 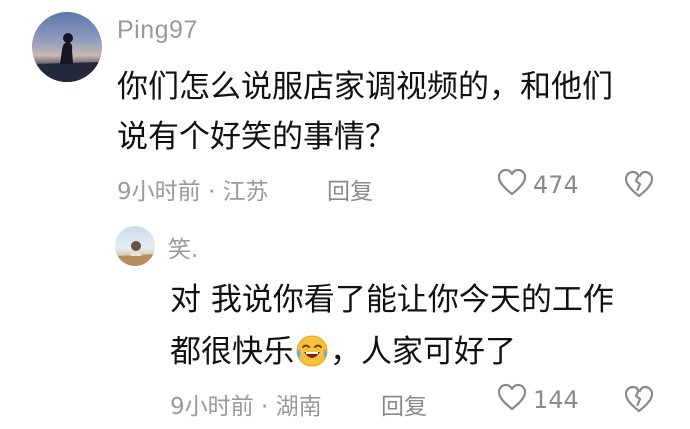 I want to click on reply-text-segment: ，人家可好了, so click(x=423, y=352).